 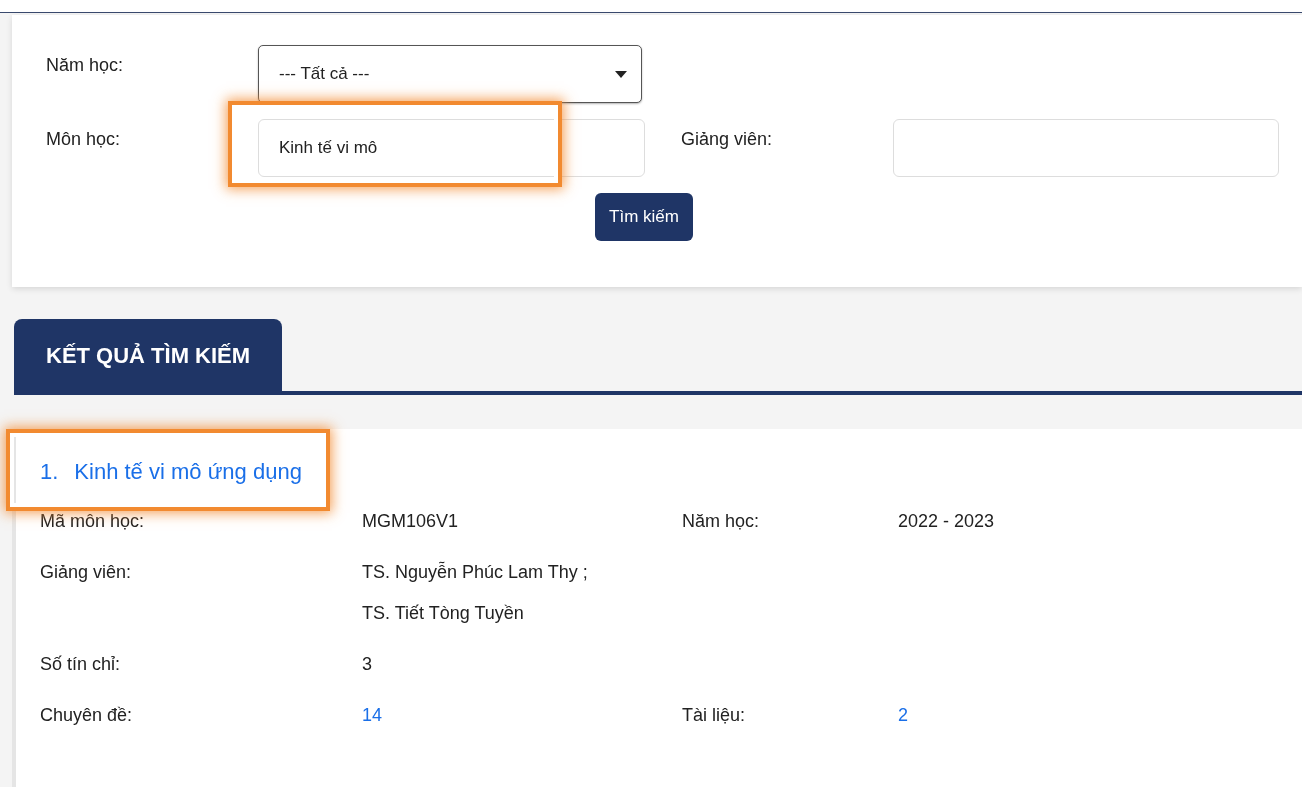 I want to click on field-value: MGM106V1, so click(x=411, y=521).